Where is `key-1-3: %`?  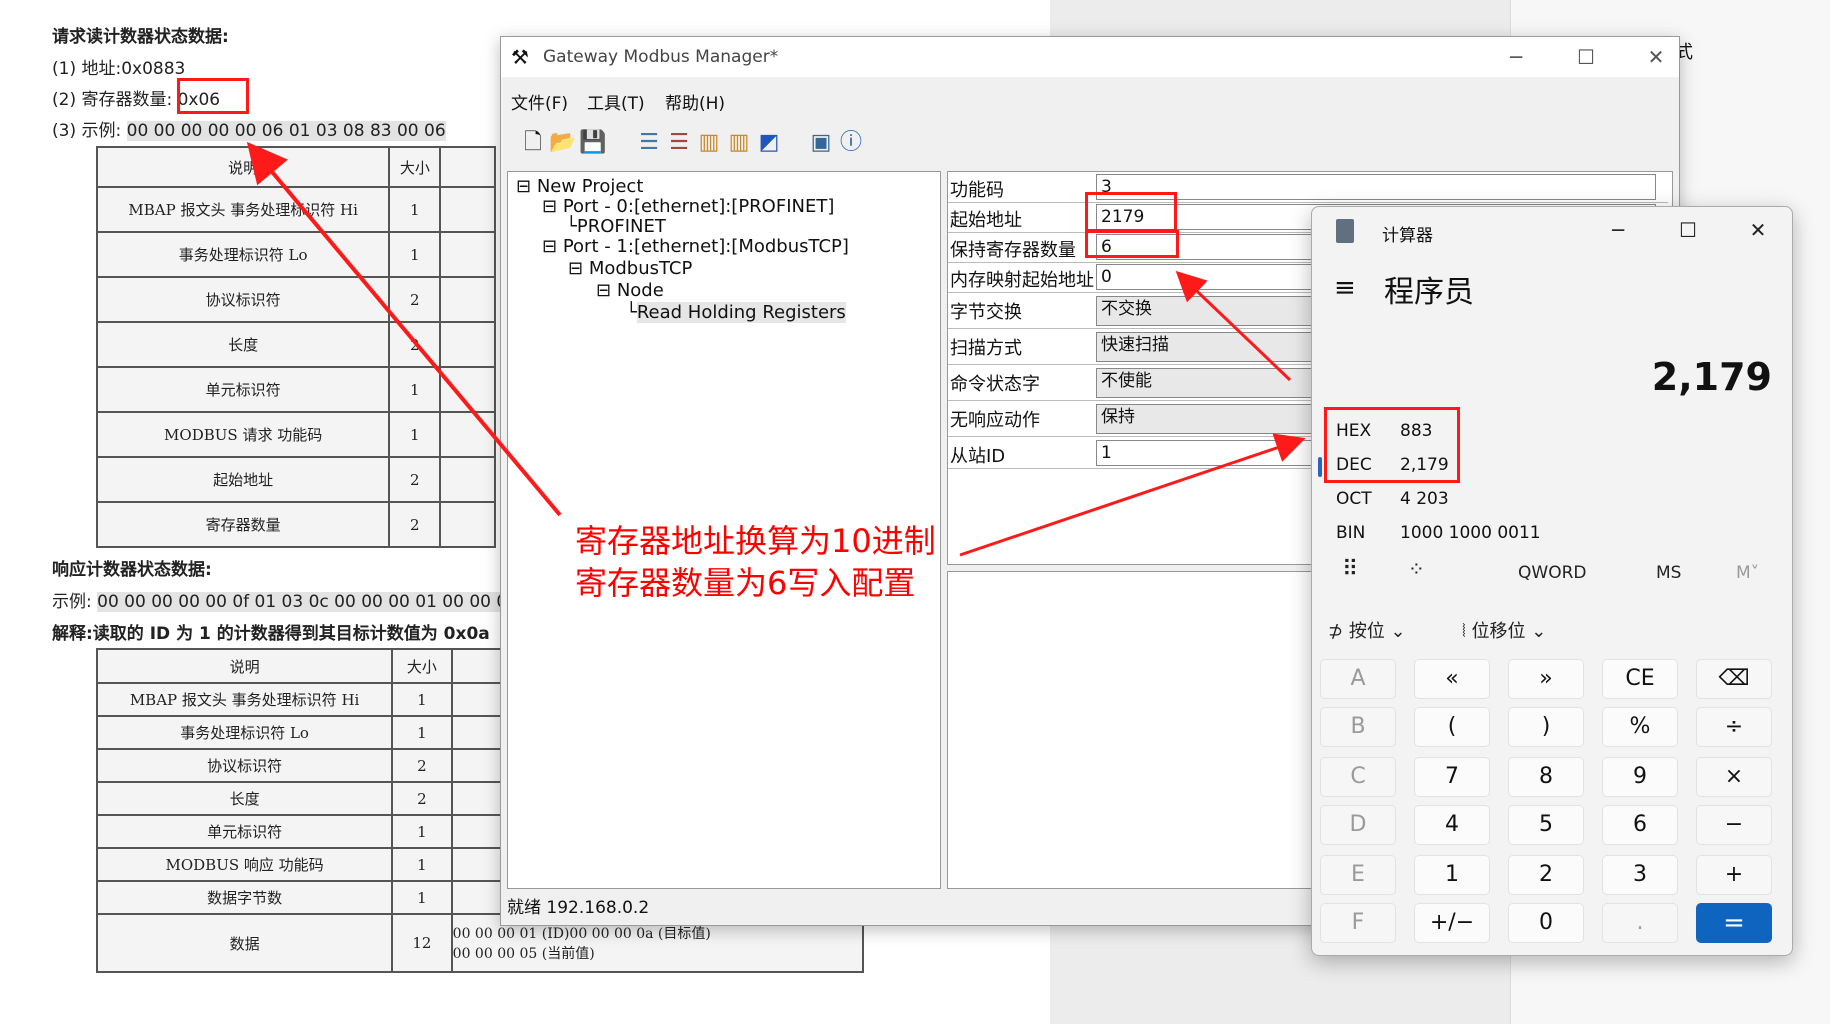
key-1-3: % is located at coordinates (1640, 727).